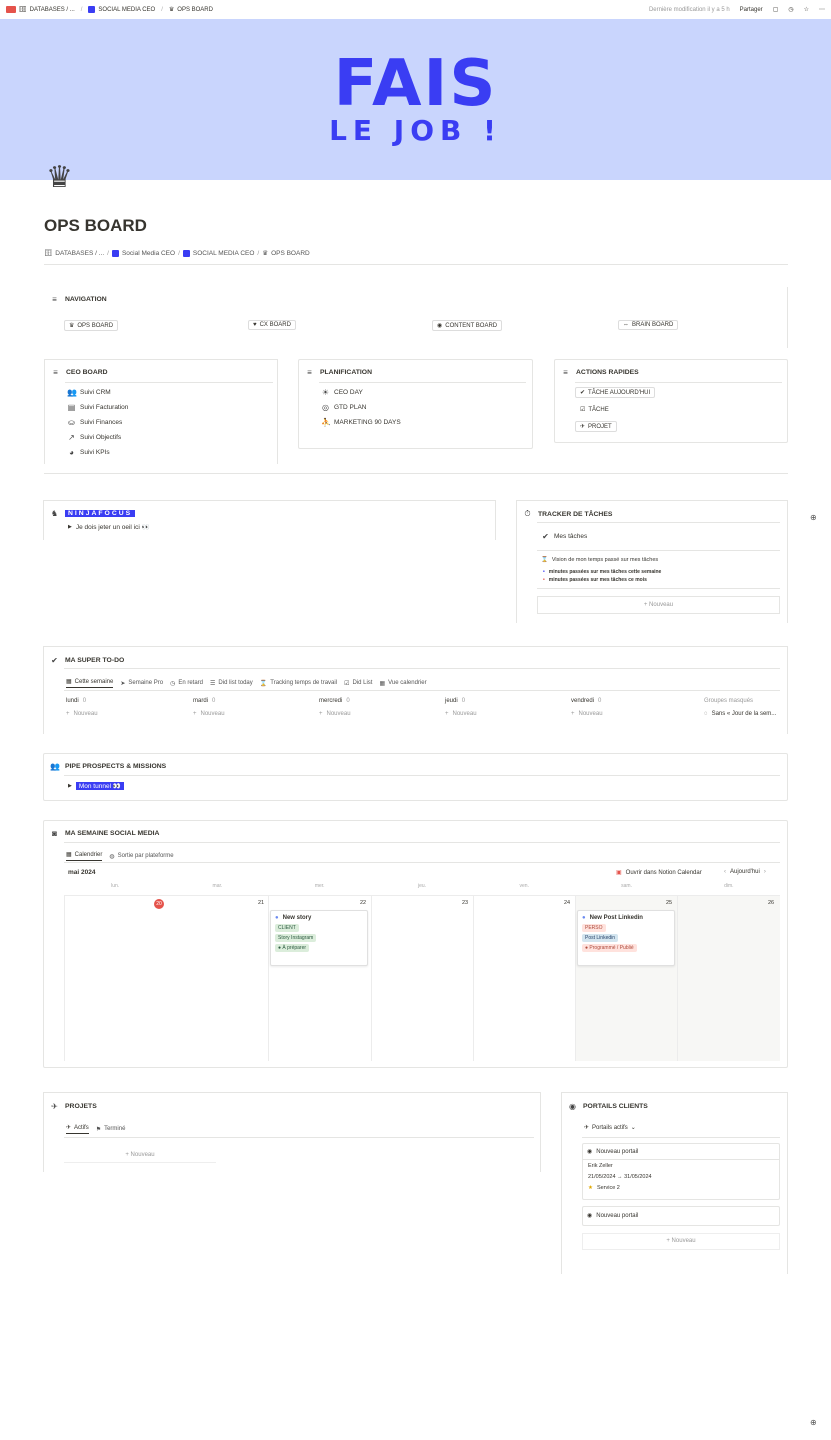 This screenshot has height=1440, width=831. Describe the element at coordinates (362, 683) in the screenshot. I see `tab-label: Did List` at that location.